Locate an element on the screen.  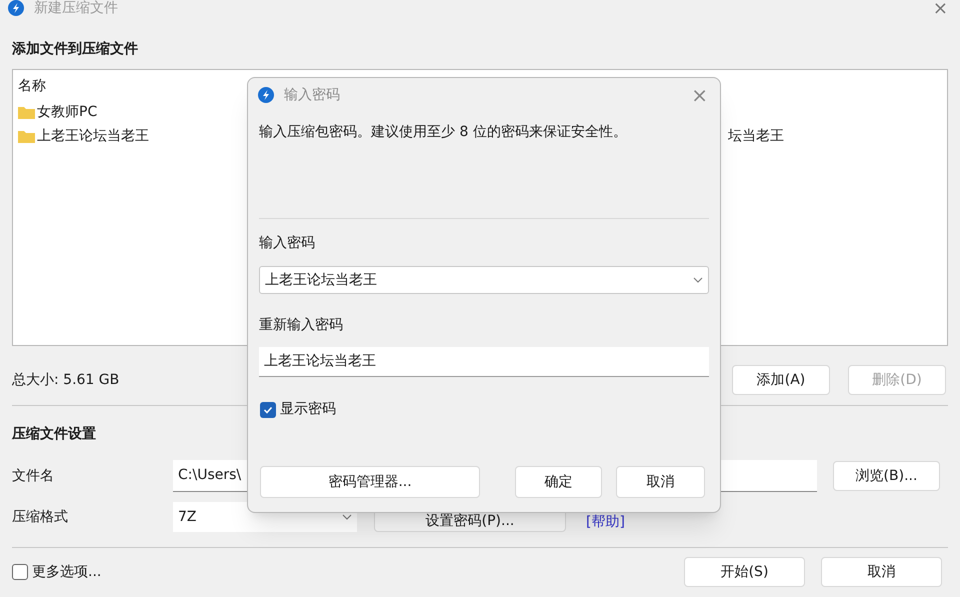
section-heading: 添加文件到压缩文件 is located at coordinates (75, 49).